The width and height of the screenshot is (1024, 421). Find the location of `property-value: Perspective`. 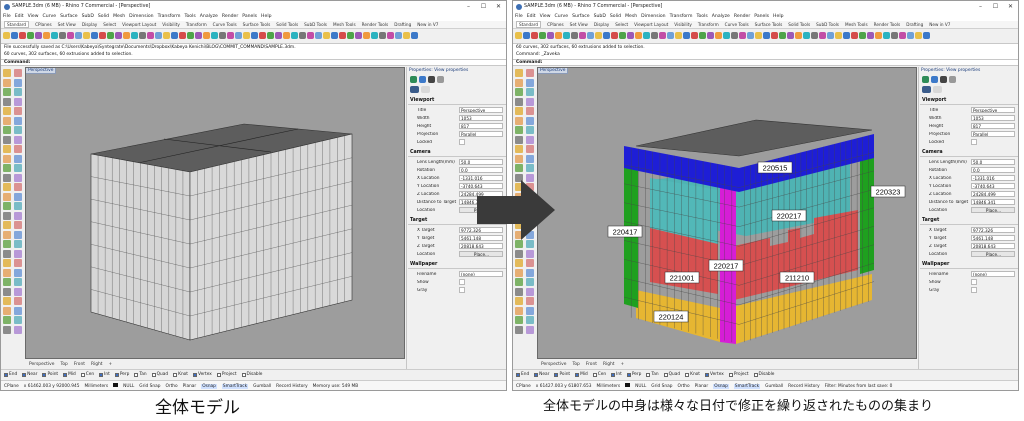

property-value: Perspective is located at coordinates (481, 110).